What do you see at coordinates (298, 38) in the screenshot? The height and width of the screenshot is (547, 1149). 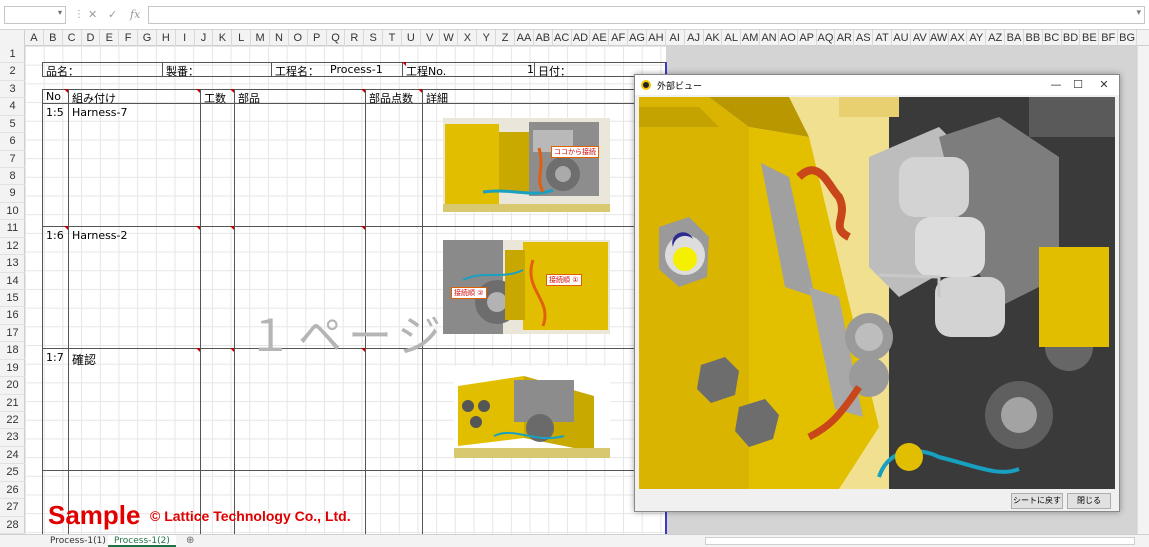 I see `column-header-cell: O` at bounding box center [298, 38].